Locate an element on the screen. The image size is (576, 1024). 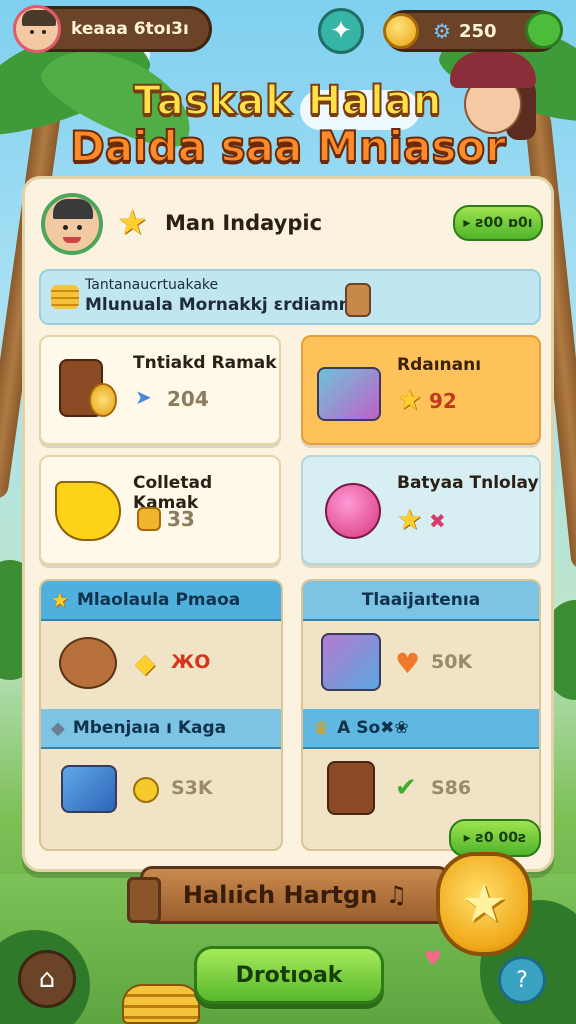
jar-icon is located at coordinates (358, 300).